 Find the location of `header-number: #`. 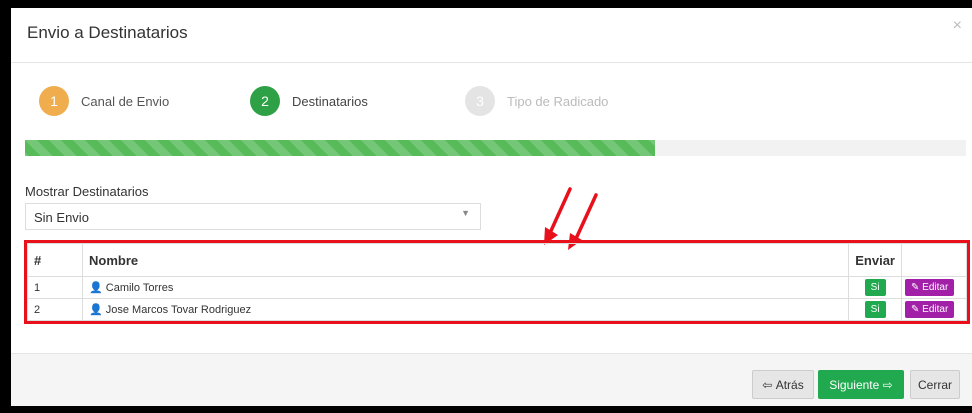

header-number: # is located at coordinates (55, 260).